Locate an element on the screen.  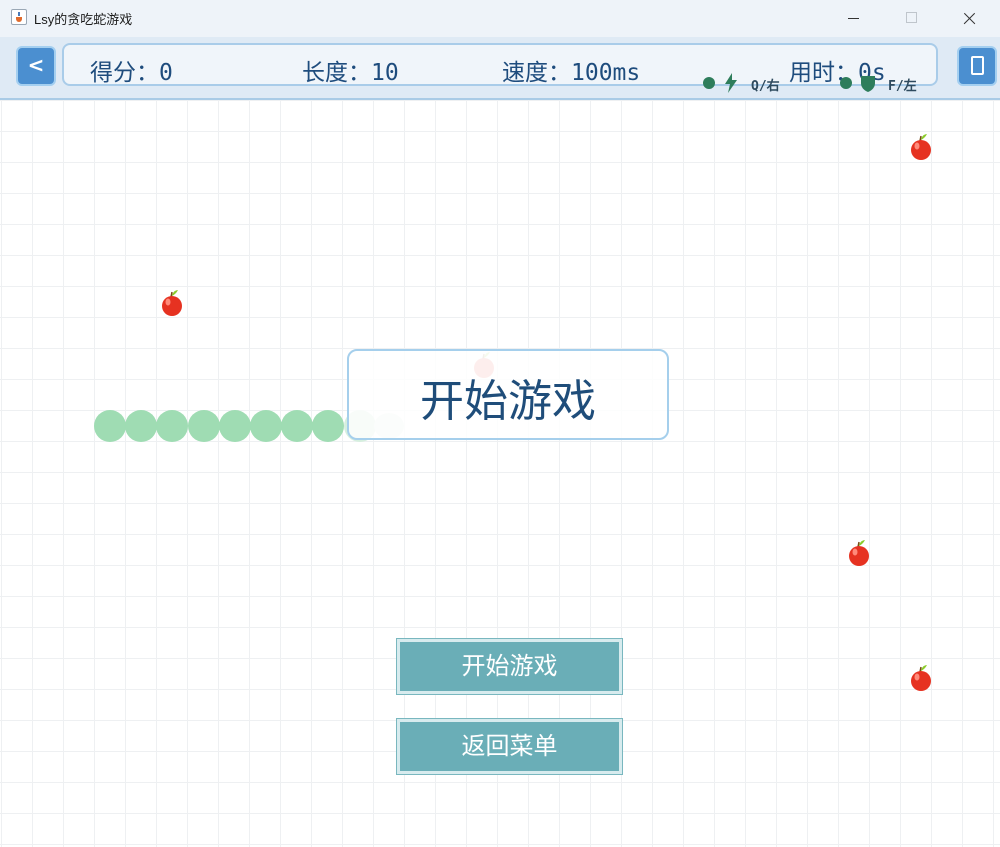
speed-display: 速度：100ms is located at coordinates (571, 73).